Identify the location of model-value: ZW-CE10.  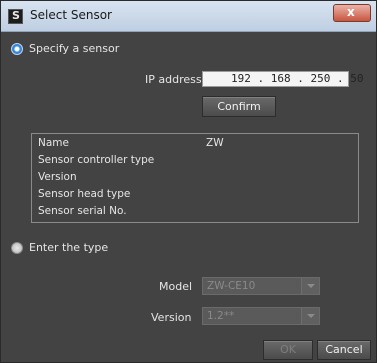
(231, 286).